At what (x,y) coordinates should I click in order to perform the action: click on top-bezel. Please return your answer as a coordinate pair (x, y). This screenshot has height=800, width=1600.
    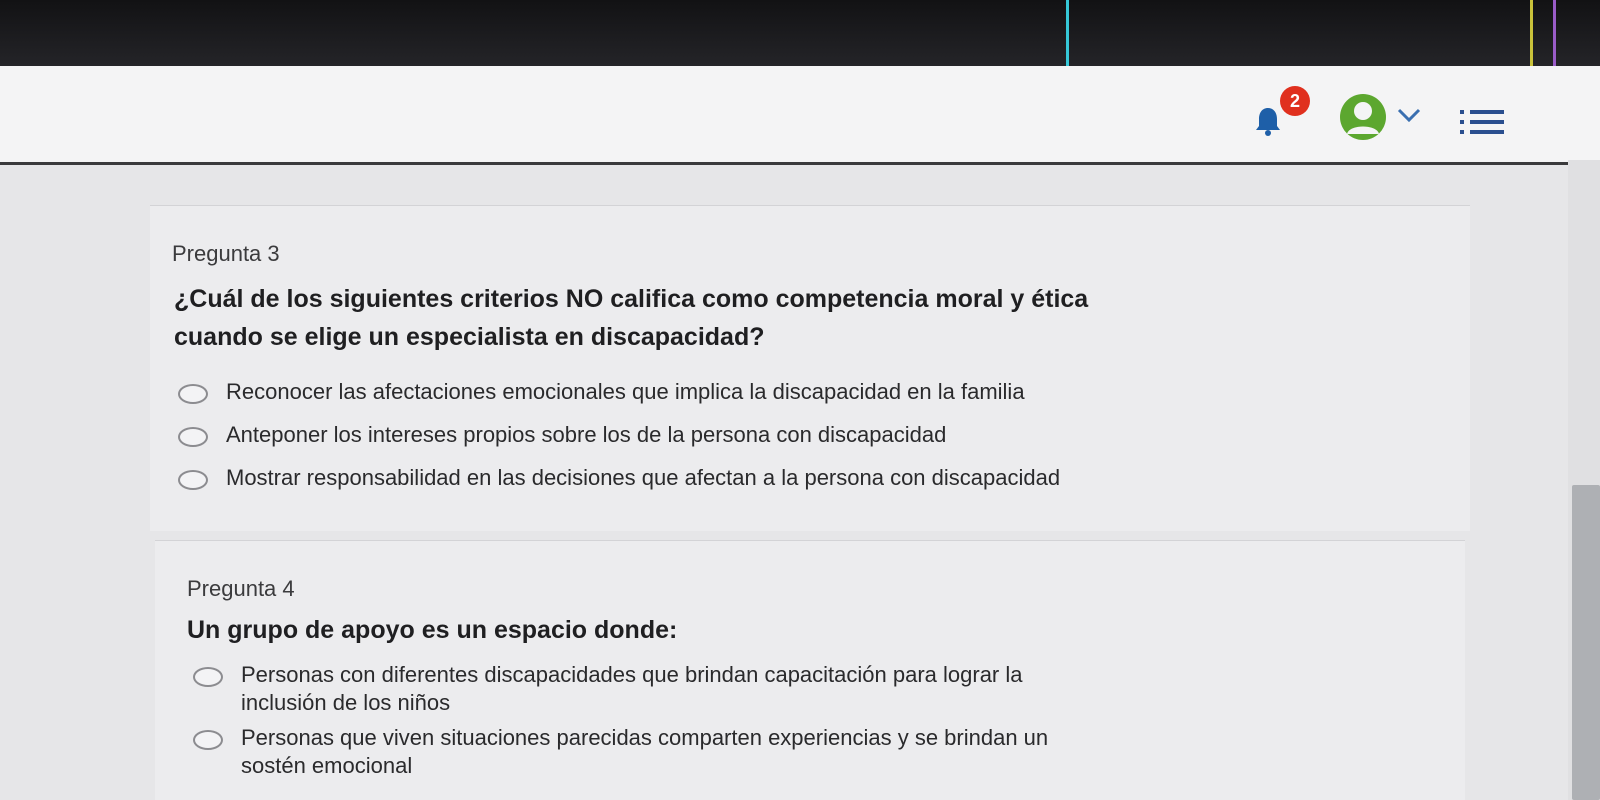
    Looking at the image, I should click on (800, 33).